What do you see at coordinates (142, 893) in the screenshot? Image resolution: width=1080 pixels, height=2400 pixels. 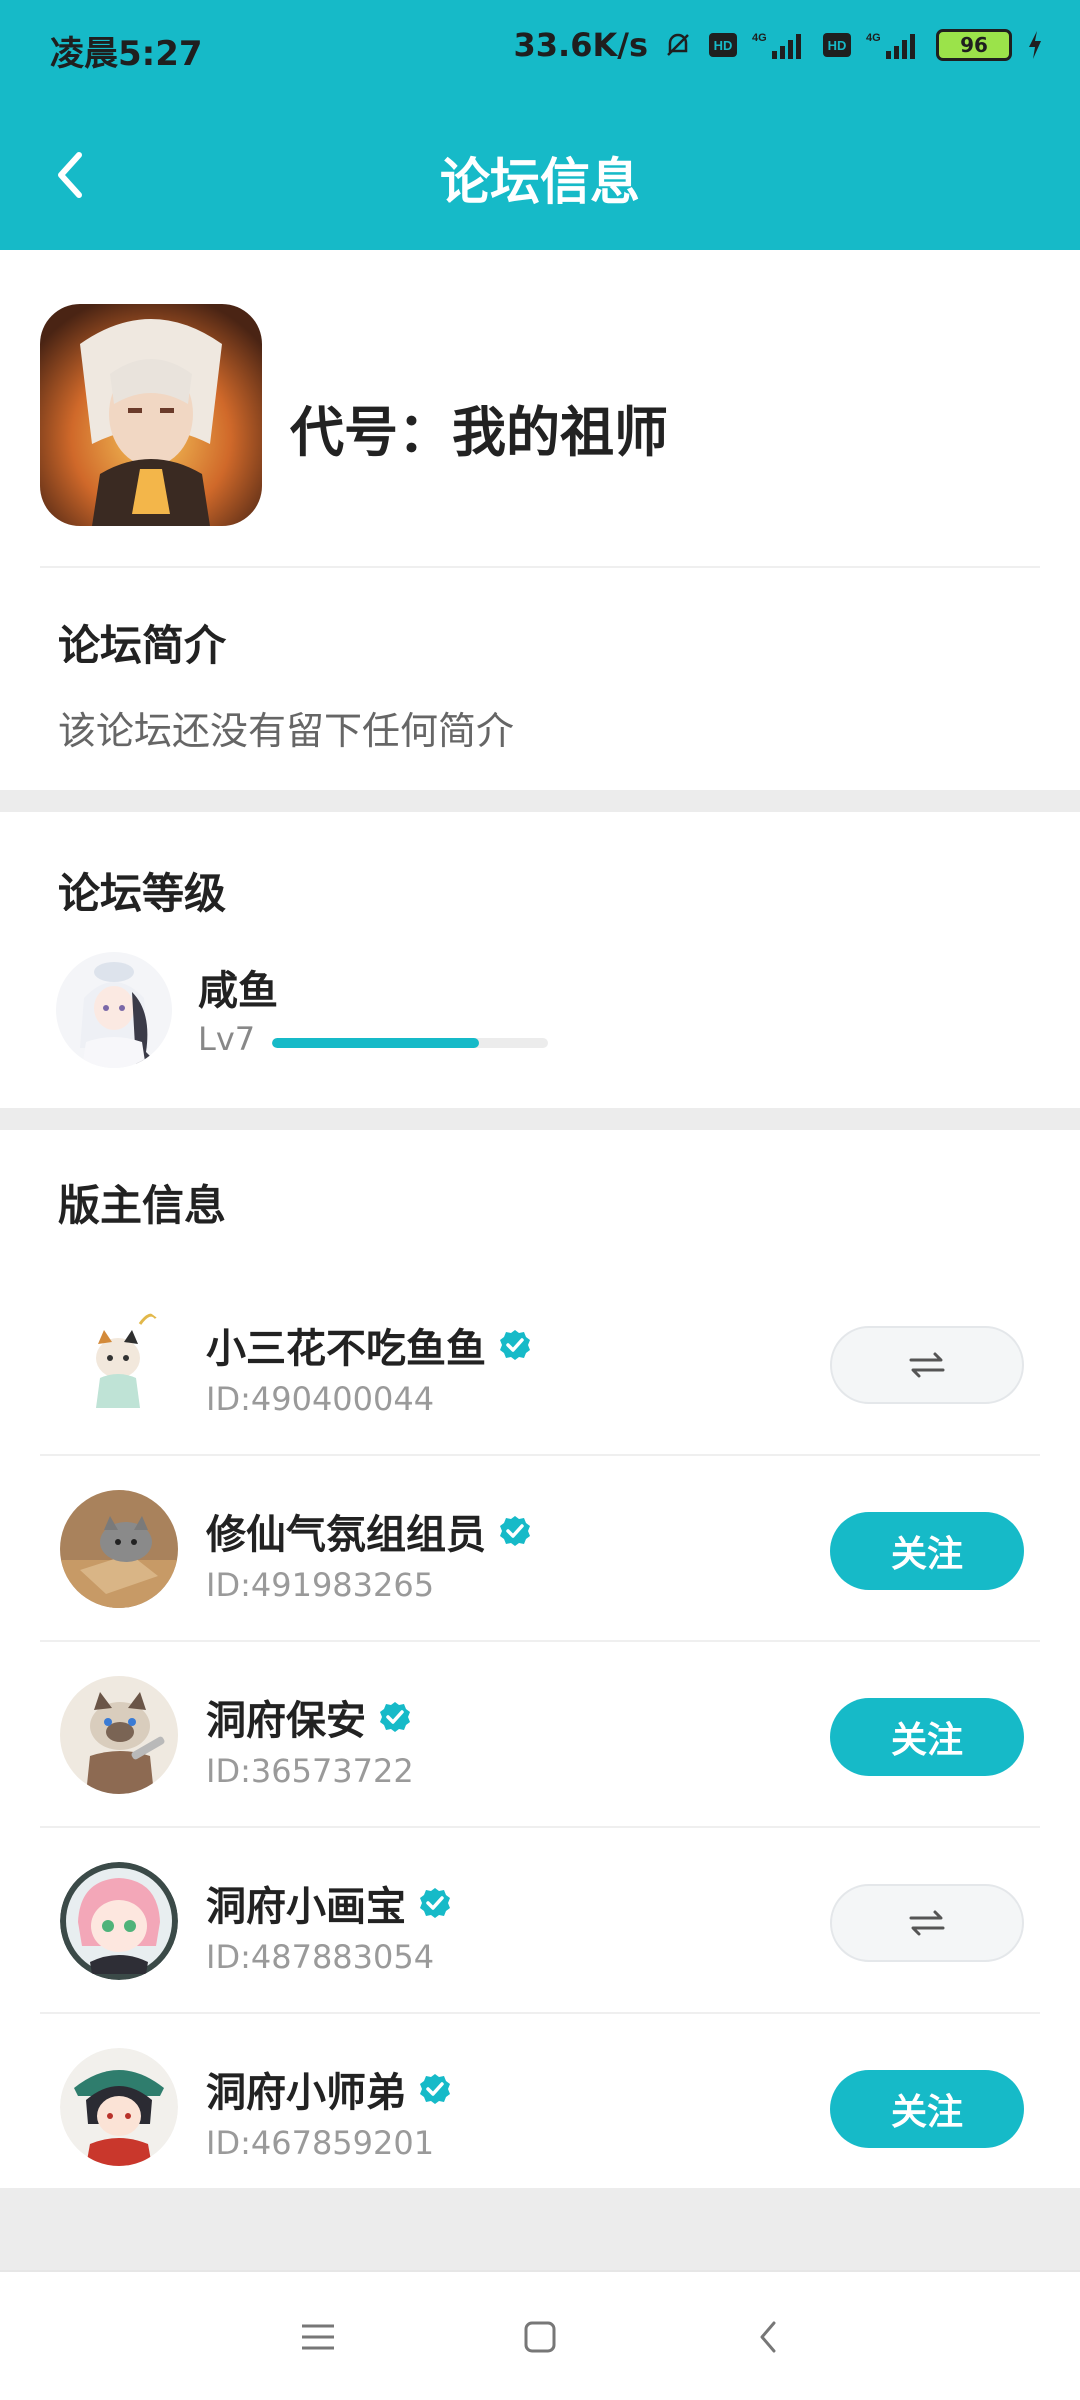 I see `level-title: 论坛等级` at bounding box center [142, 893].